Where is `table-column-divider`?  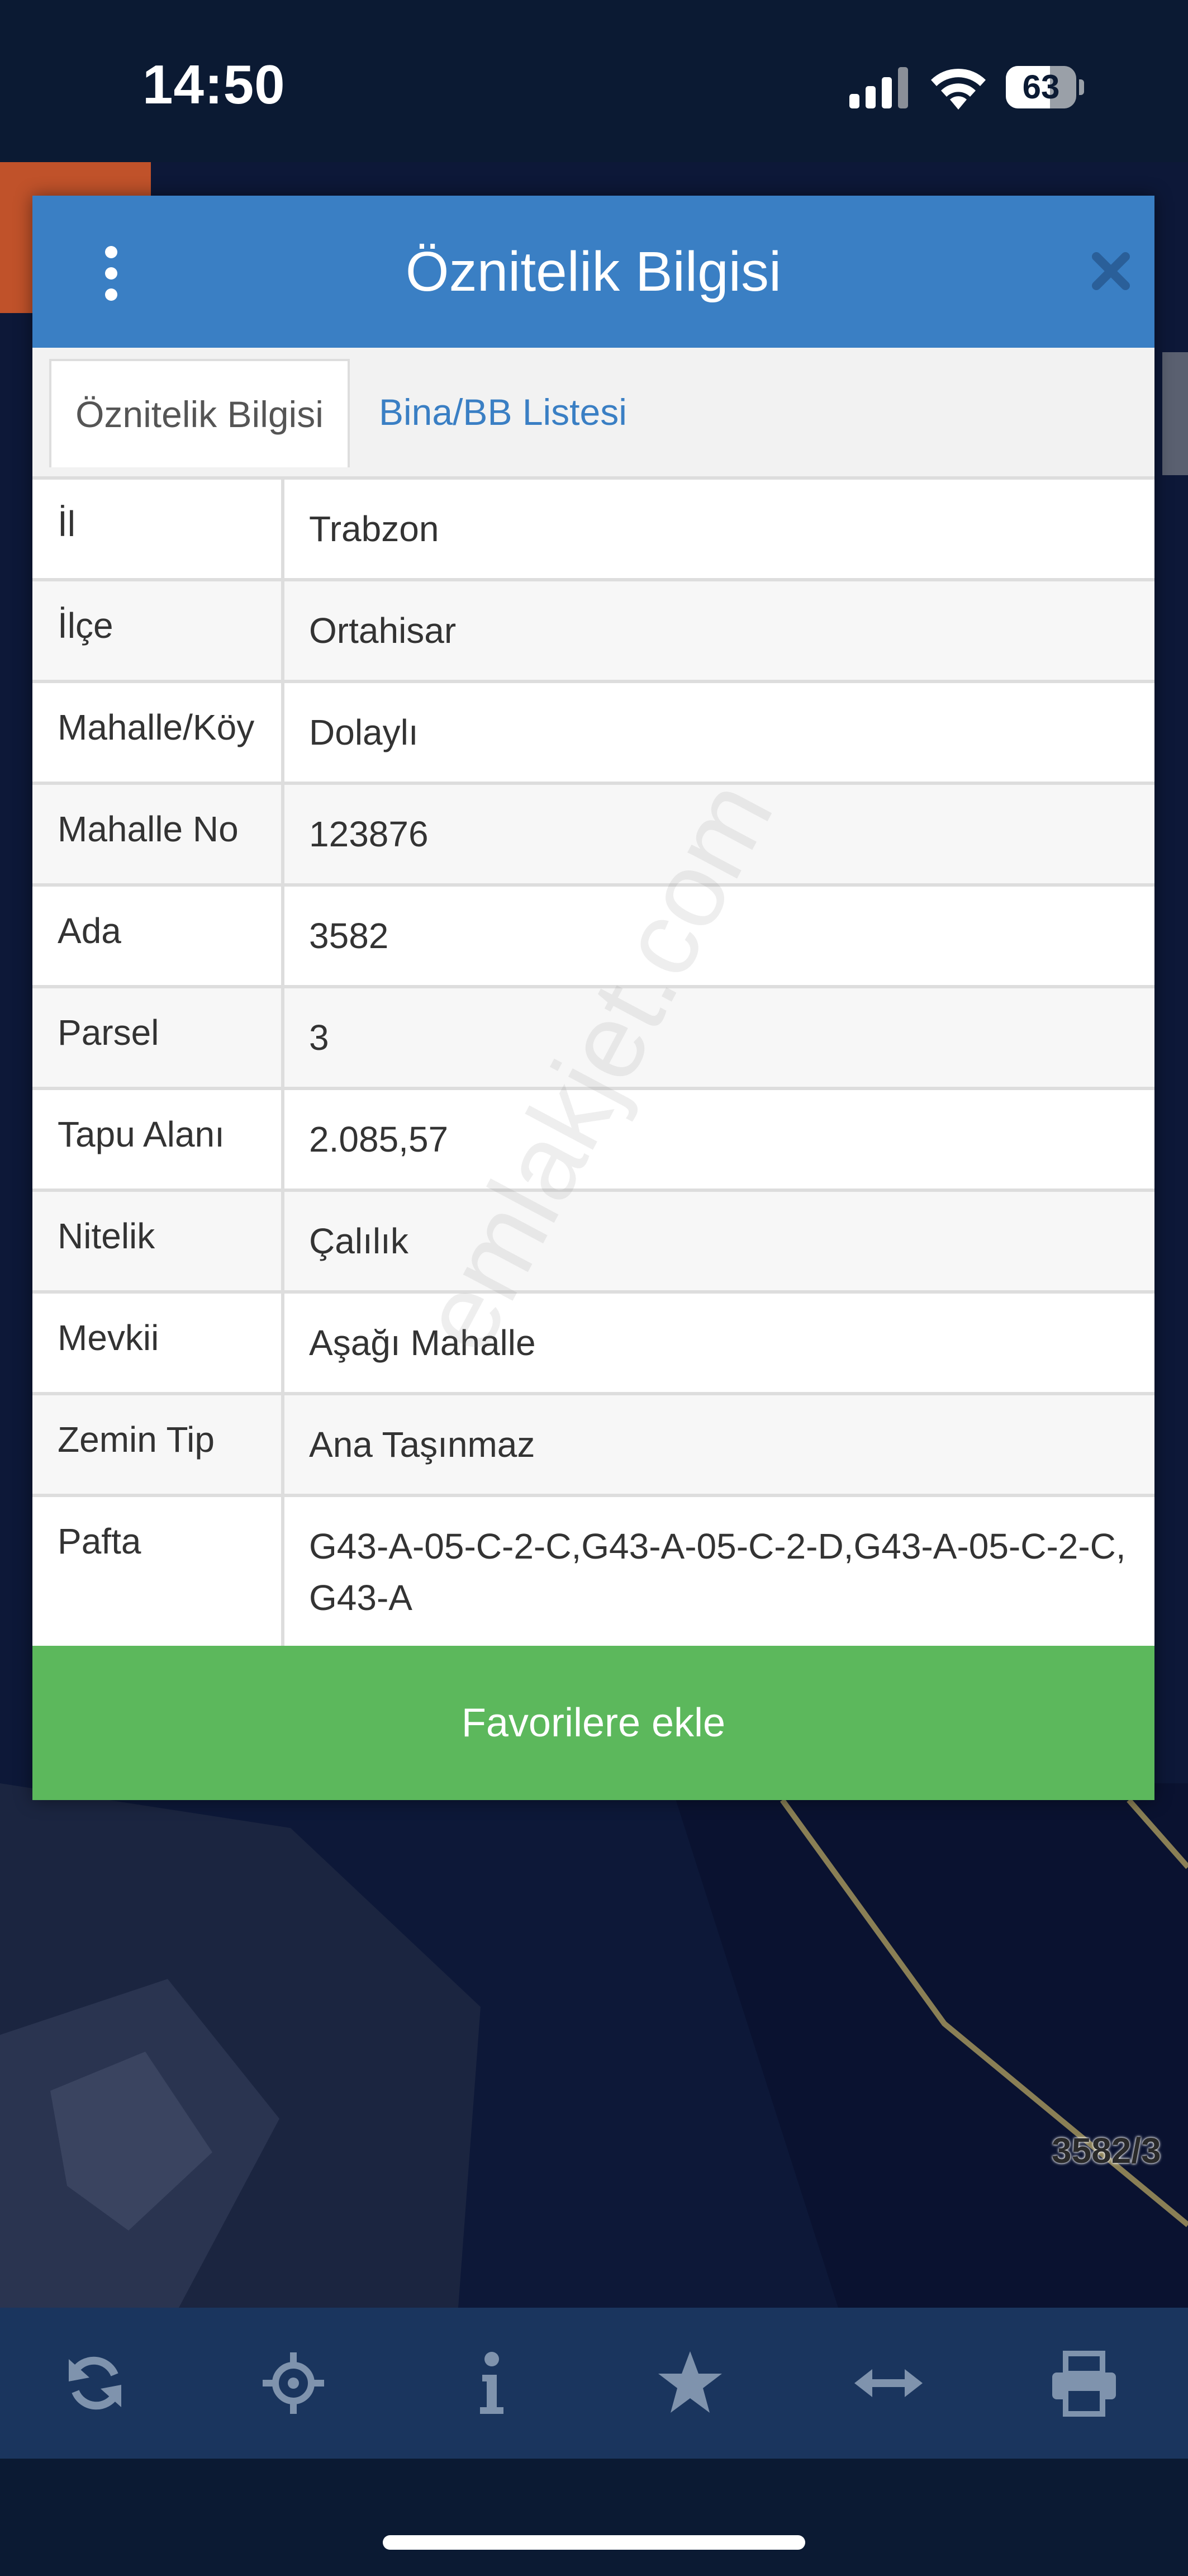
table-column-divider is located at coordinates (282, 1061).